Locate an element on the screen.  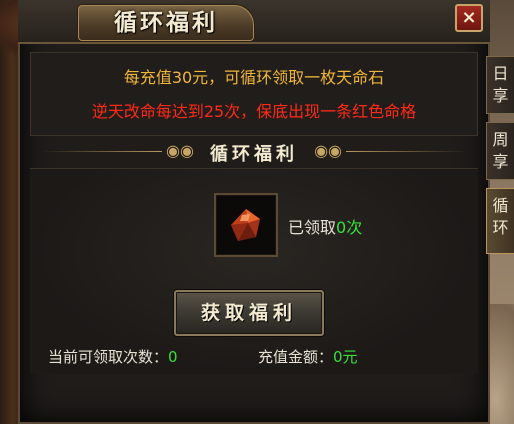
recharge-amount-row: 充值金额：0元 is located at coordinates (308, 356).